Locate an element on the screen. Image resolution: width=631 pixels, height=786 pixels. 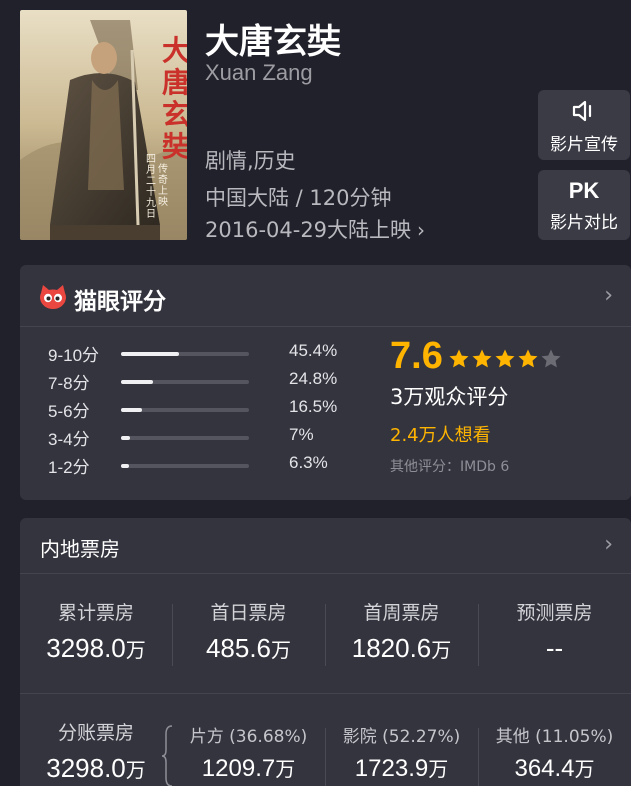
distribution-row: 7-8分 24.8% is located at coordinates (208, 383).